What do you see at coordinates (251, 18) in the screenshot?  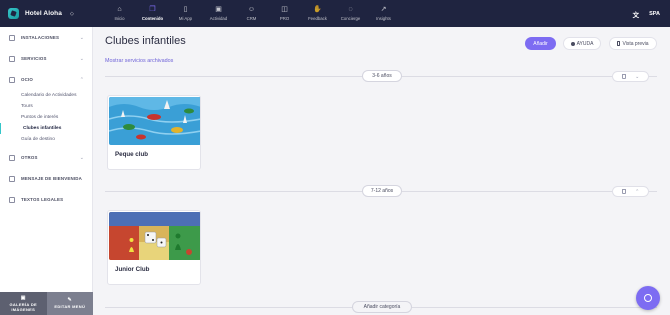 I see `nav-label: CRM` at bounding box center [251, 18].